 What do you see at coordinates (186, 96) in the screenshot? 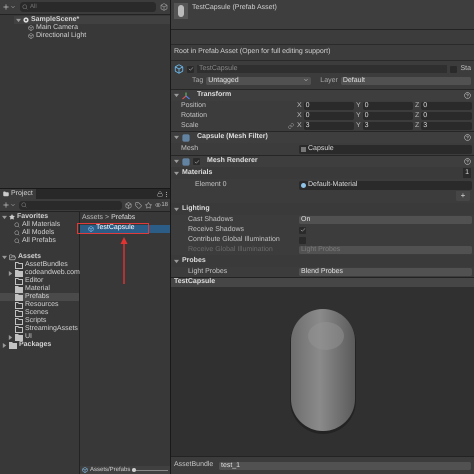
I see `axes-icon` at bounding box center [186, 96].